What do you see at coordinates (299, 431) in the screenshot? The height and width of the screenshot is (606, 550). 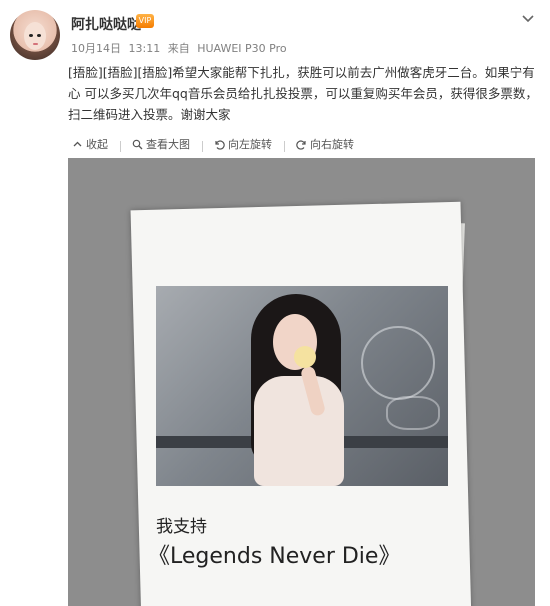 I see `photo-body` at bounding box center [299, 431].